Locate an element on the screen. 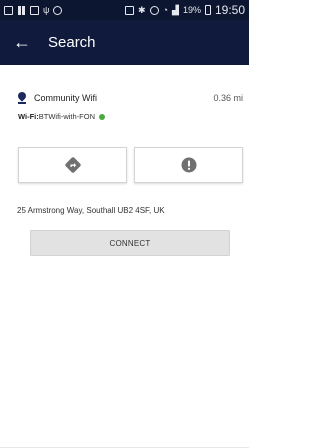 The width and height of the screenshot is (320, 448). image-icon is located at coordinates (34, 10).